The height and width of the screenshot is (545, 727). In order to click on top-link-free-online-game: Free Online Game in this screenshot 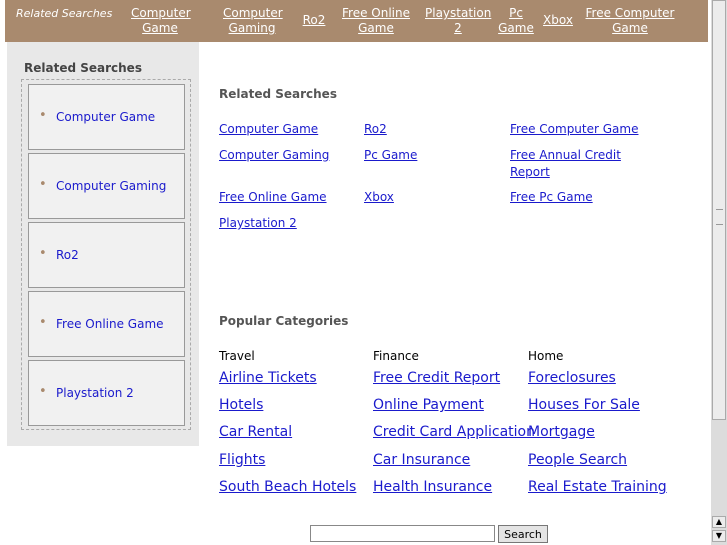, I will do `click(376, 21)`.